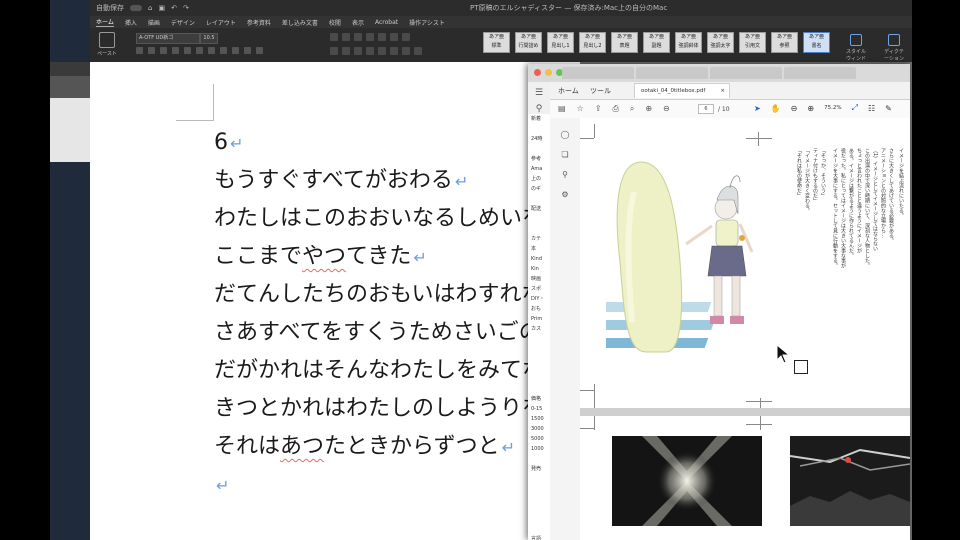 This screenshot has height=540, width=960. I want to click on filter-row: カテ, so click(539, 239).